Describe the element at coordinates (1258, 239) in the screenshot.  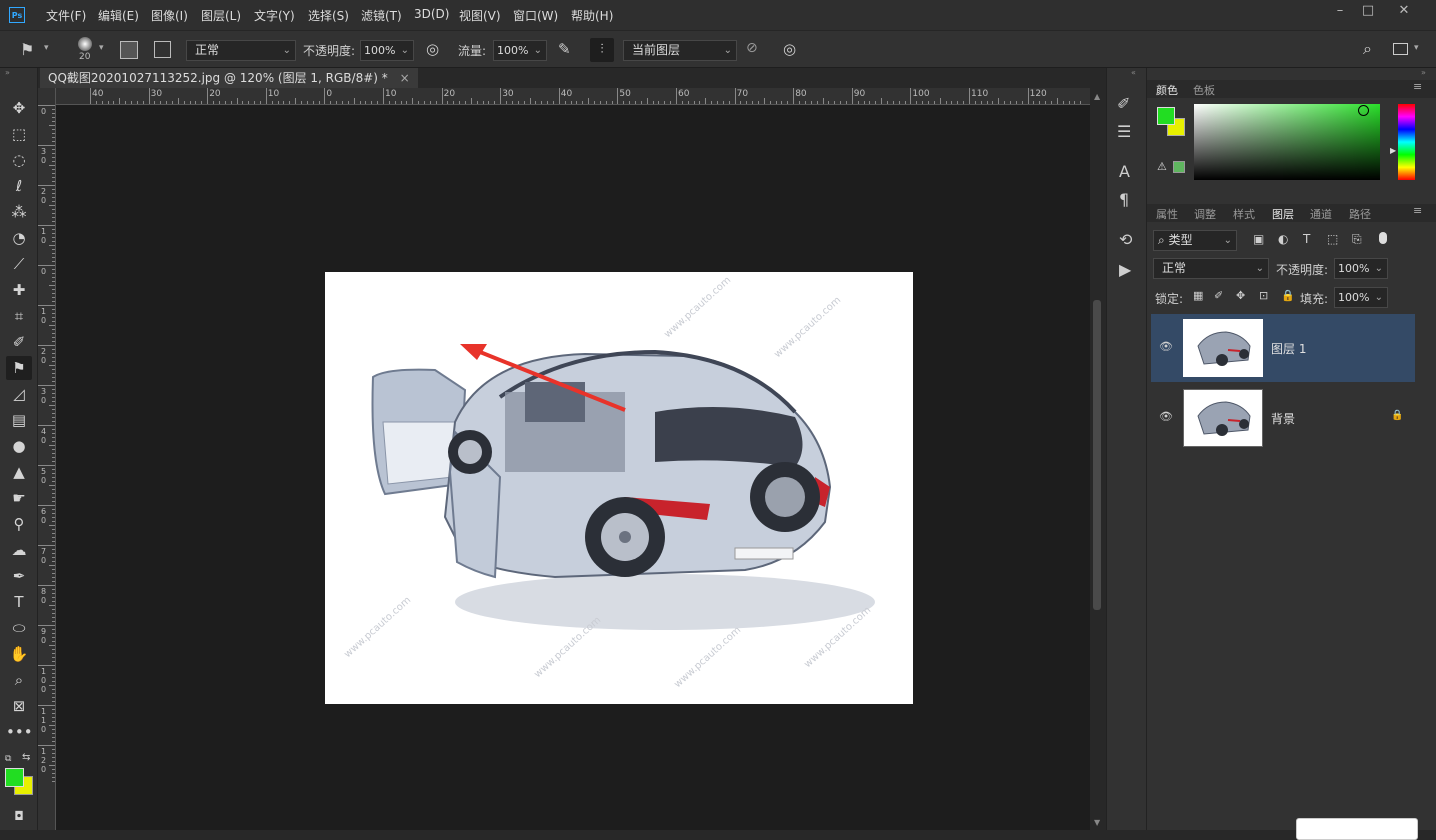
I see `filter-pixel-icon: ▣` at that location.